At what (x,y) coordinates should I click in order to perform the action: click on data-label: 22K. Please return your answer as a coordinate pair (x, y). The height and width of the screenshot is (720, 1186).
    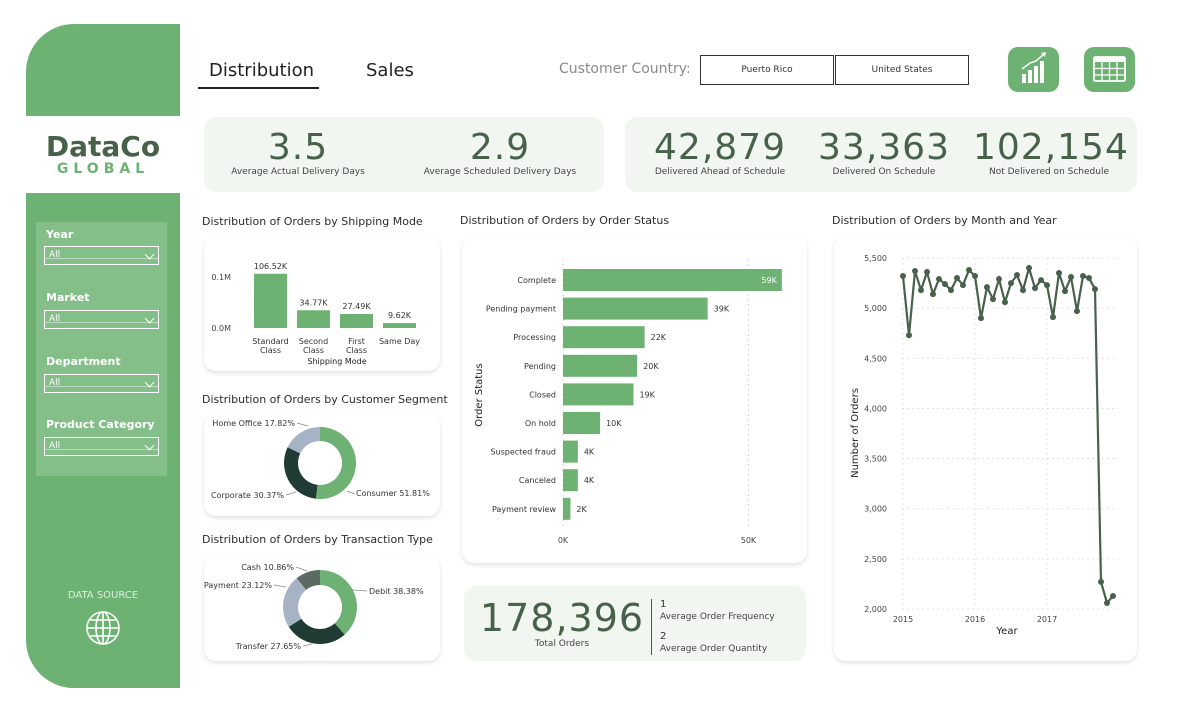
    Looking at the image, I should click on (659, 337).